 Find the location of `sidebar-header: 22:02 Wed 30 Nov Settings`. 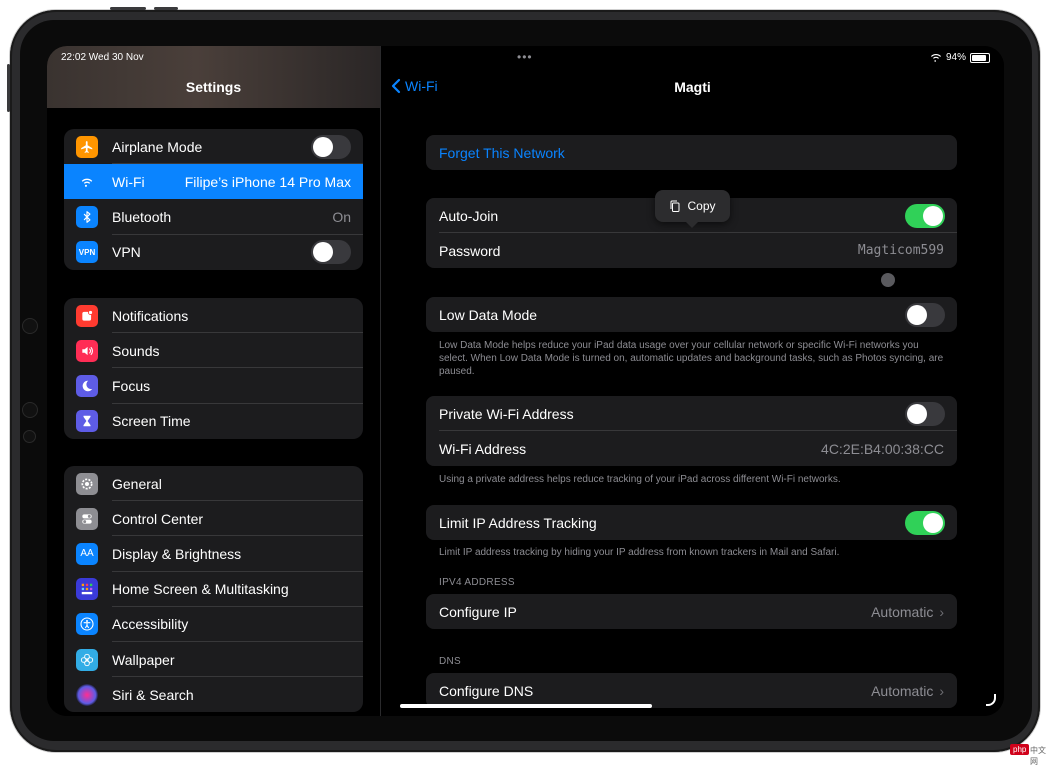

sidebar-header: 22:02 Wed 30 Nov Settings is located at coordinates (213, 77).